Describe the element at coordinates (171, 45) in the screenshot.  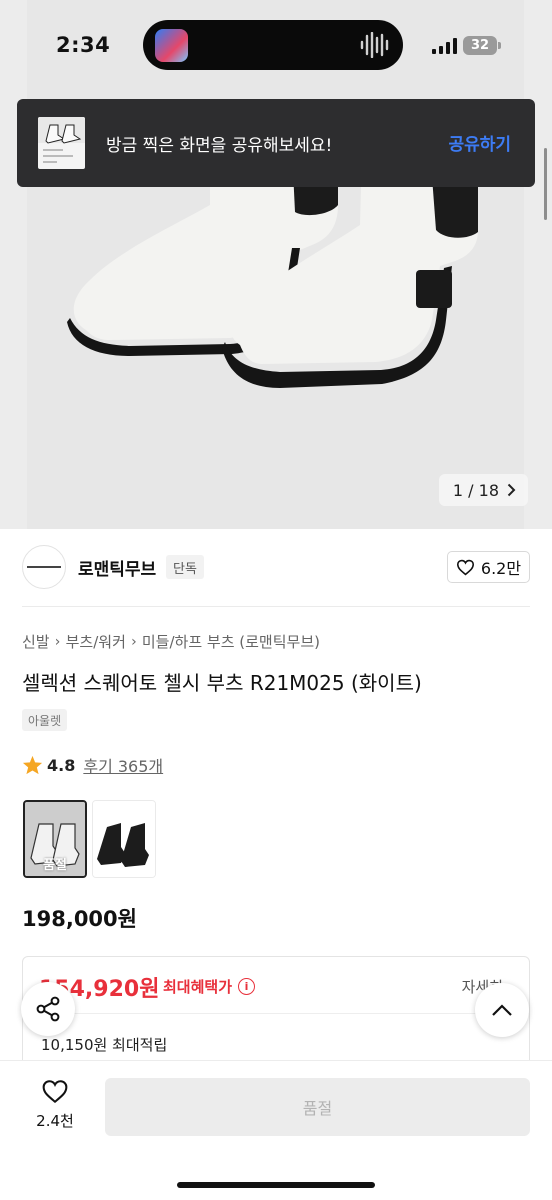
I see `app-icon` at that location.